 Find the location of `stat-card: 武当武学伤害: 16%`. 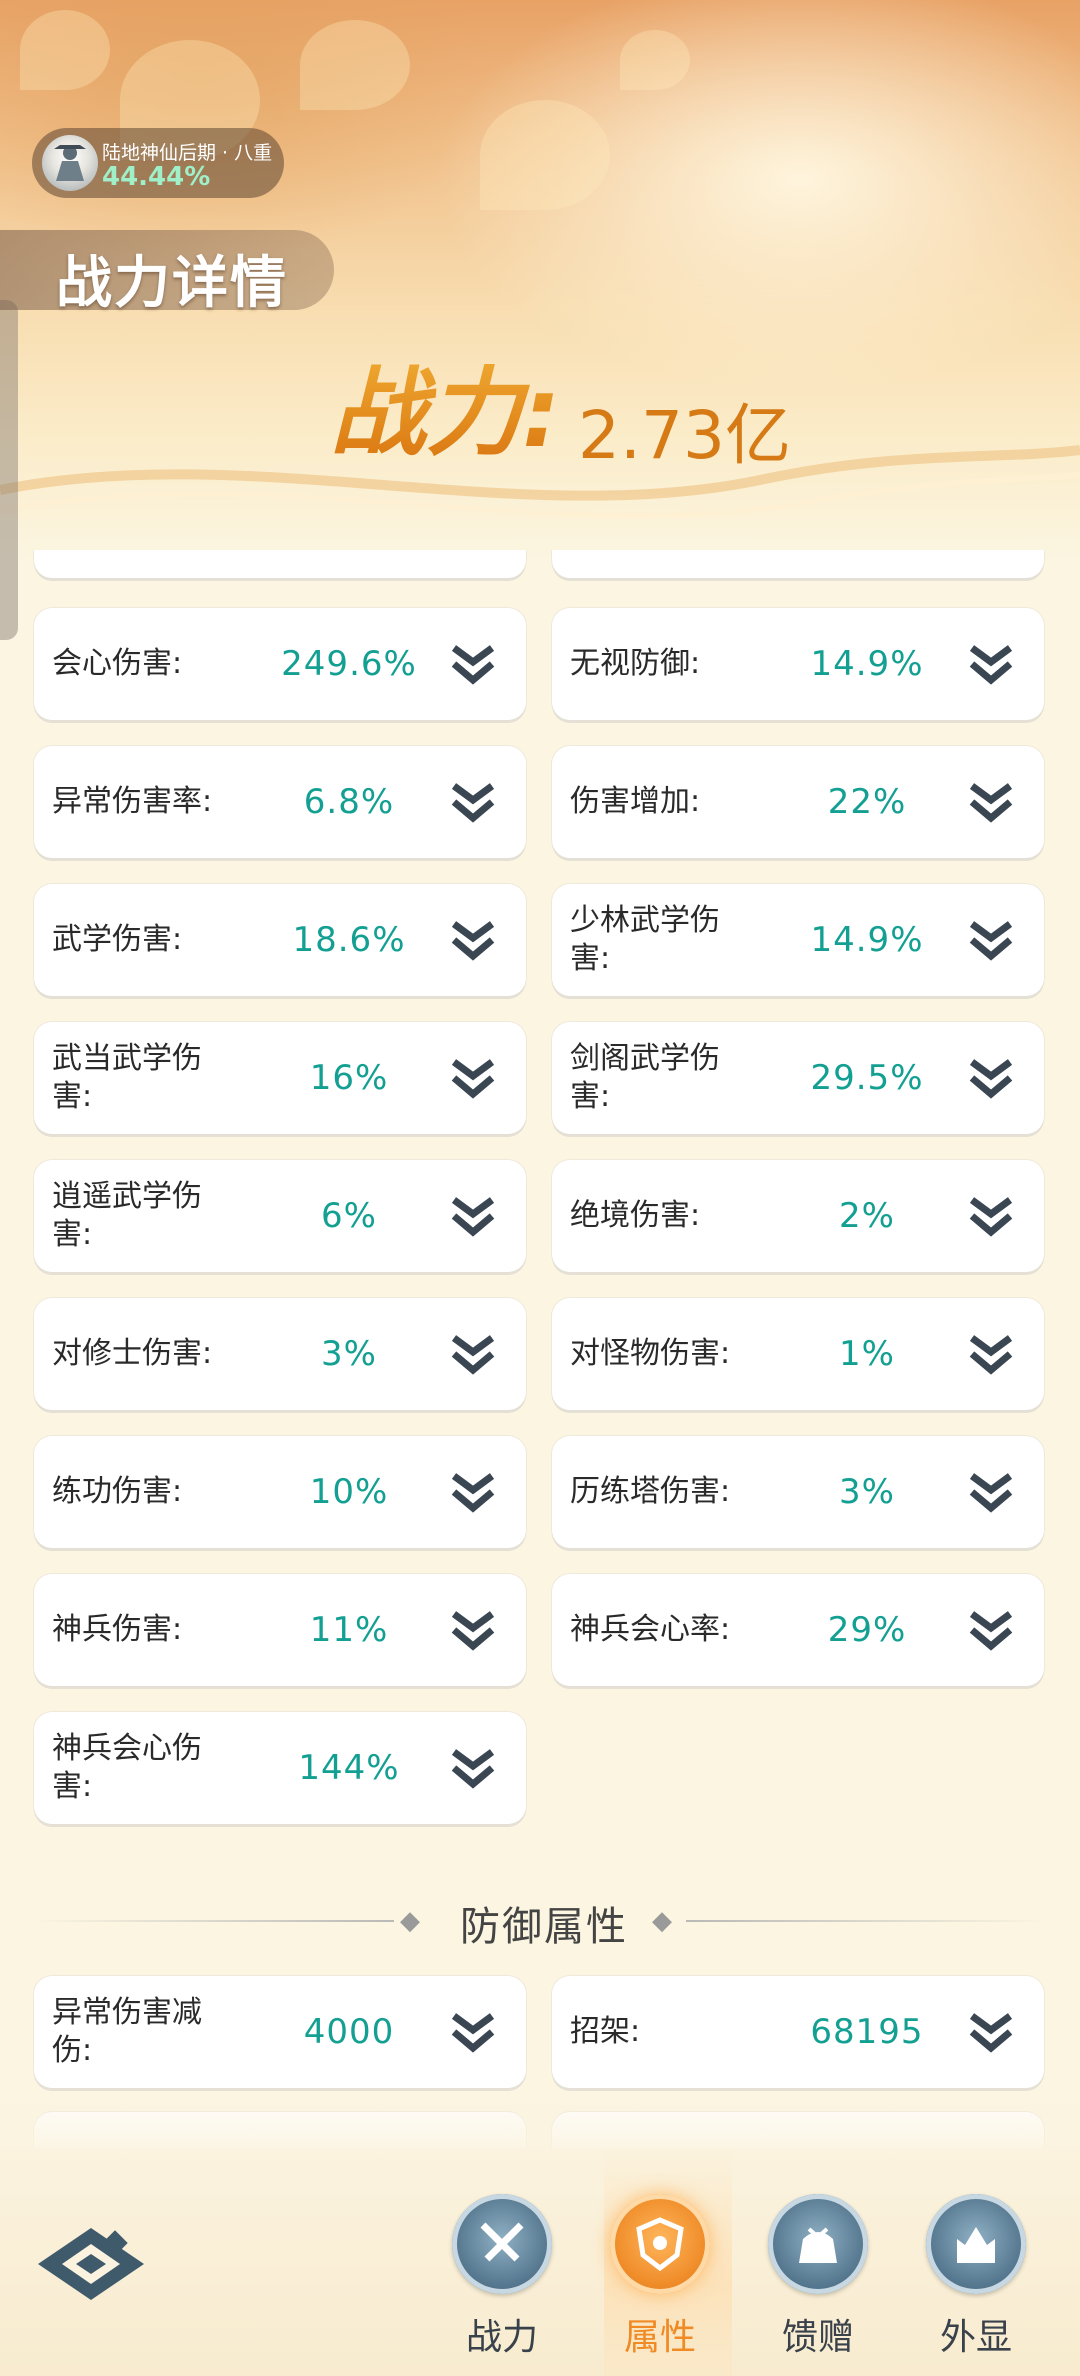

stat-card: 武当武学伤害: 16% is located at coordinates (280, 1078).